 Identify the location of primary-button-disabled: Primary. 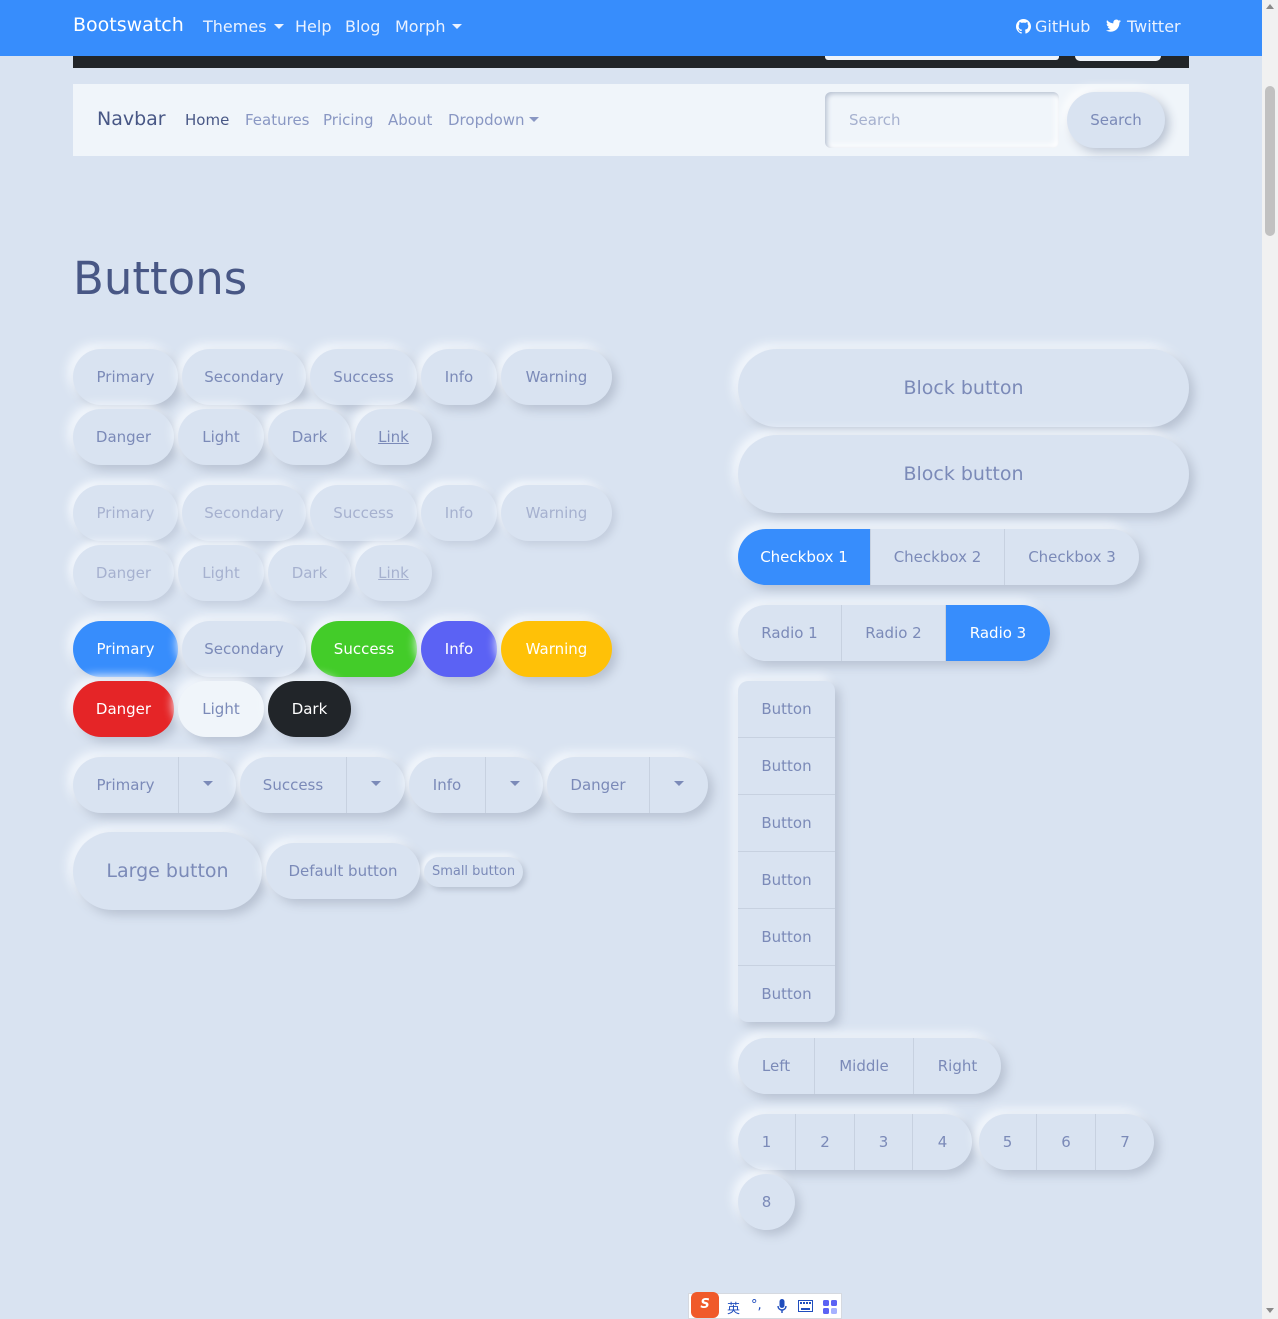
(125, 513).